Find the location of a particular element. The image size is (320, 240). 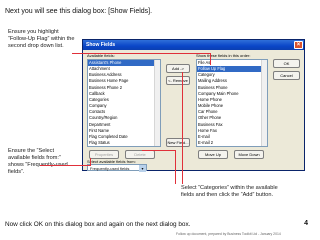

add-arrow-line is located at coordinates (182, 128).